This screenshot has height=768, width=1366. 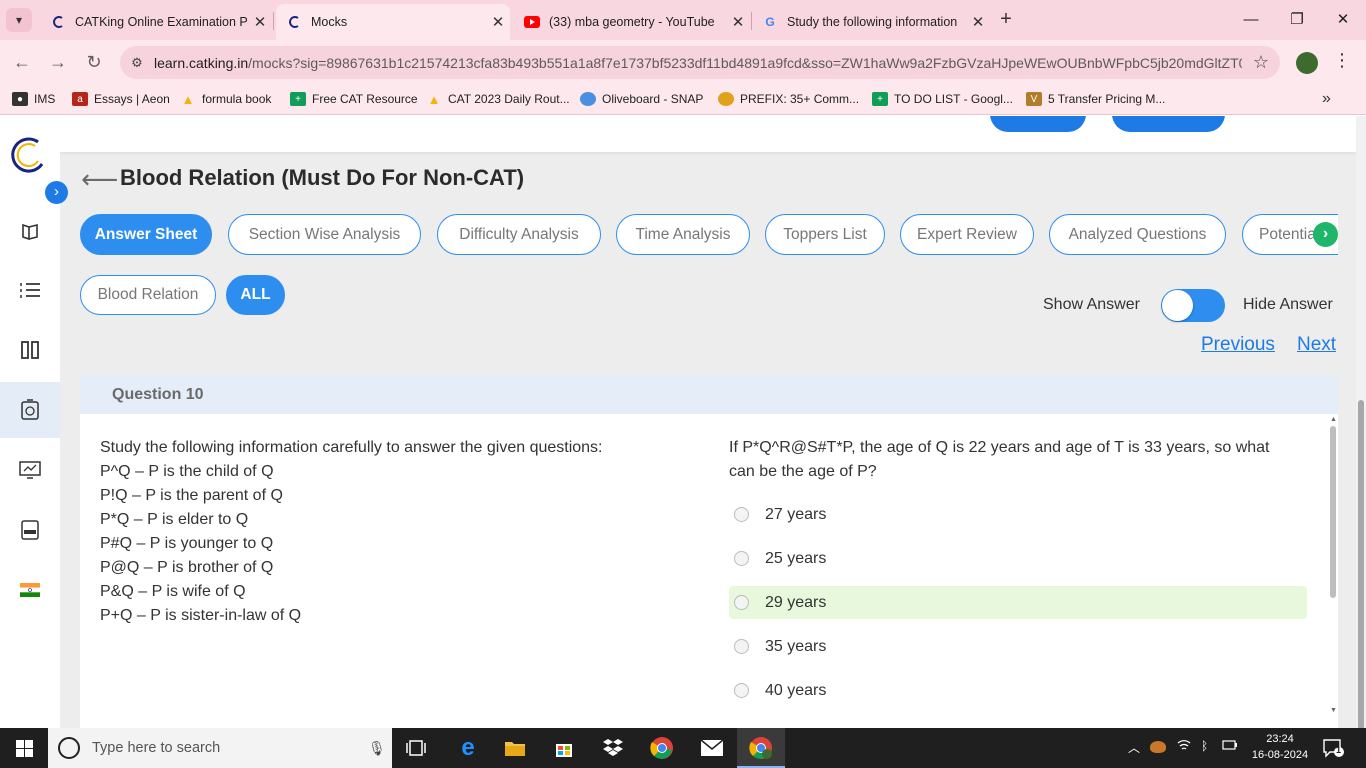 What do you see at coordinates (1334, 748) in the screenshot?
I see `notification-center-icon: 1` at bounding box center [1334, 748].